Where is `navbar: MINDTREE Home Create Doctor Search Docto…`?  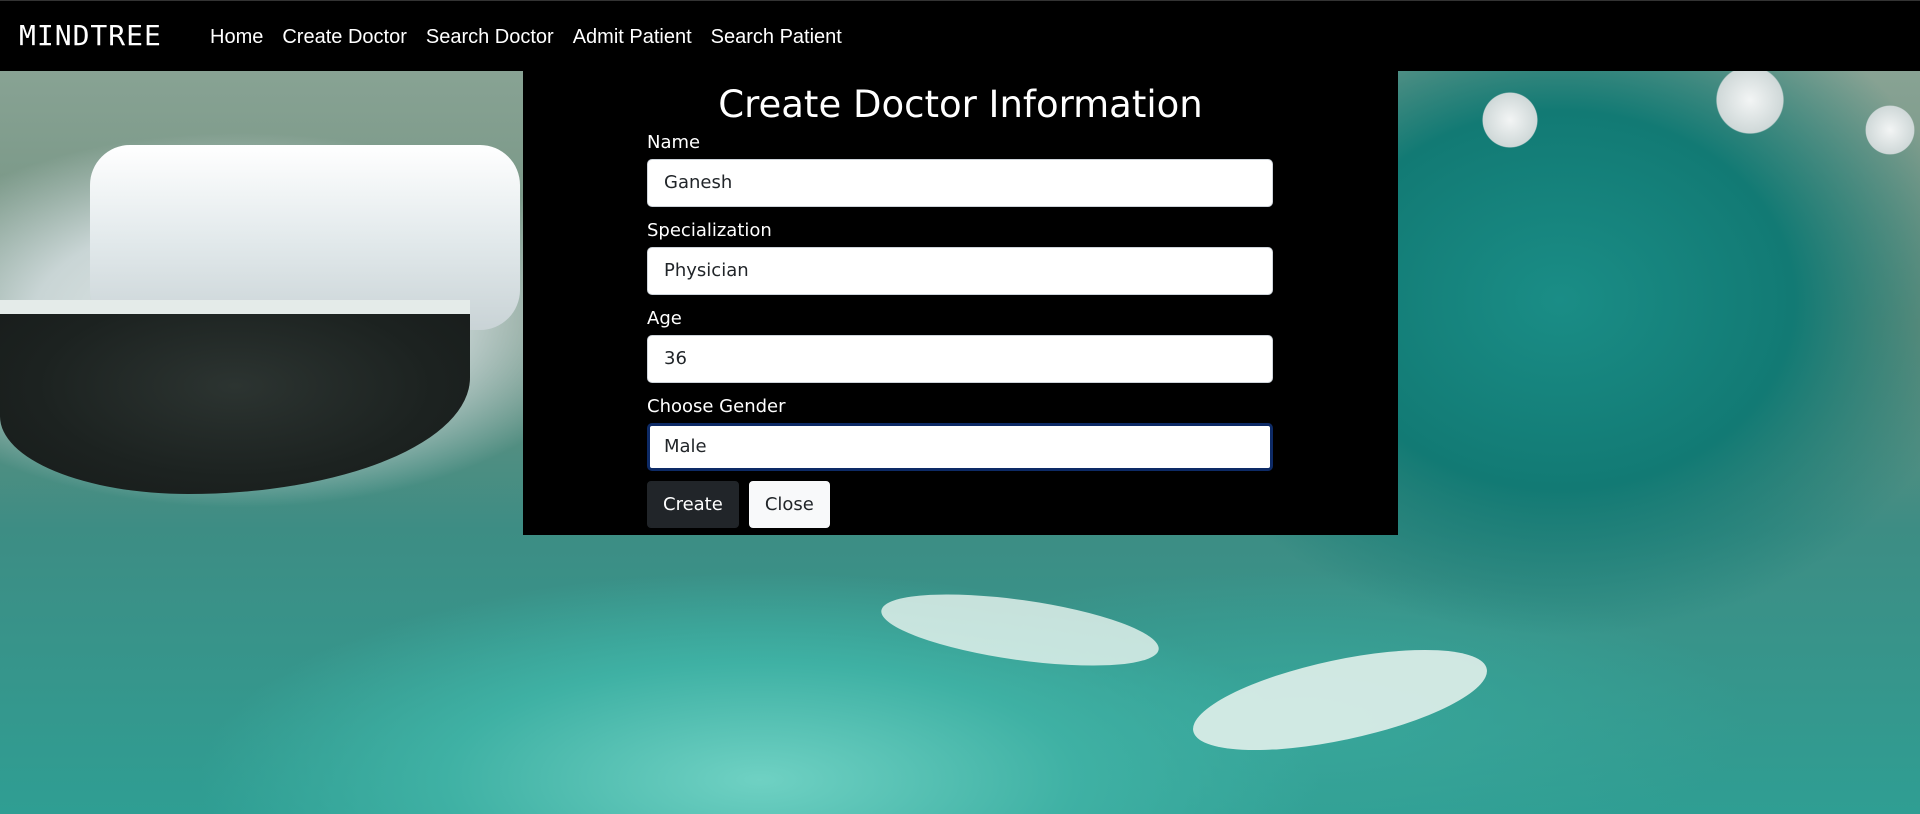 navbar: MINDTREE Home Create Doctor Search Docto… is located at coordinates (960, 35).